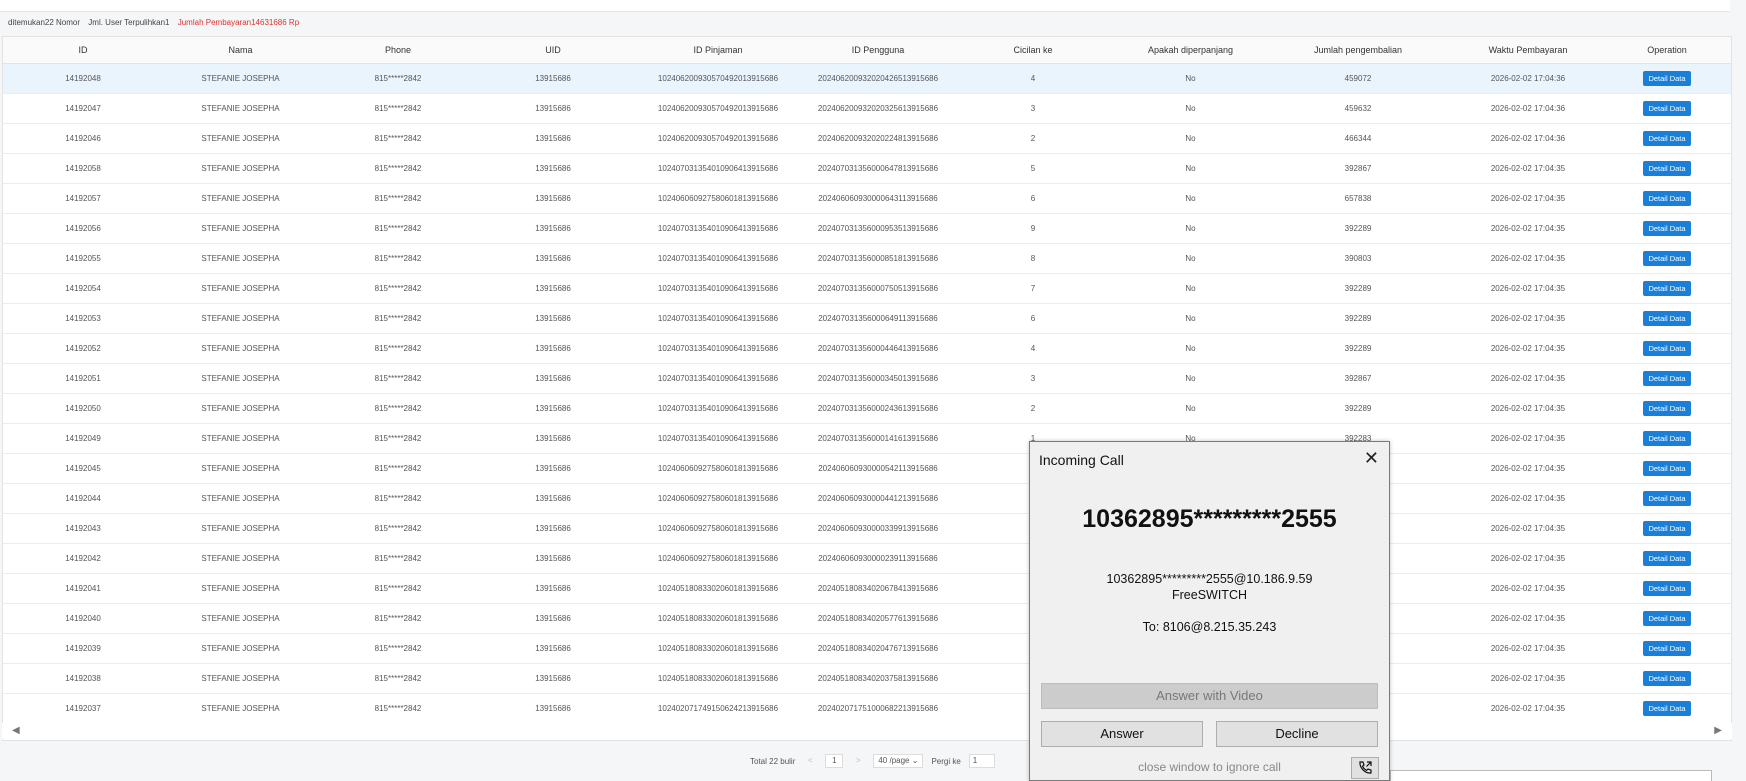 The image size is (1746, 781). Describe the element at coordinates (398, 50) in the screenshot. I see `column-header: Phone` at that location.